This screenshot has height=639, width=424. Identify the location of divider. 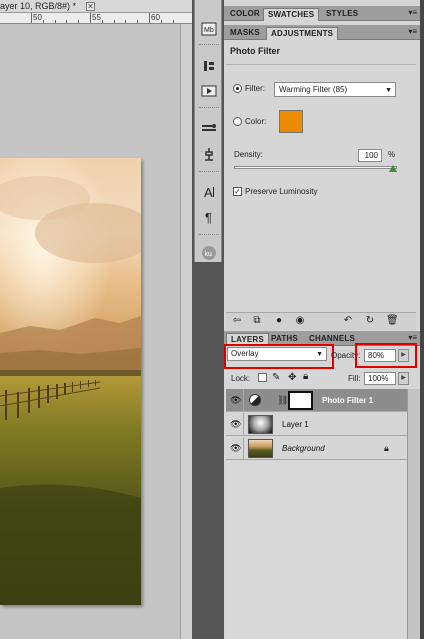
(321, 64).